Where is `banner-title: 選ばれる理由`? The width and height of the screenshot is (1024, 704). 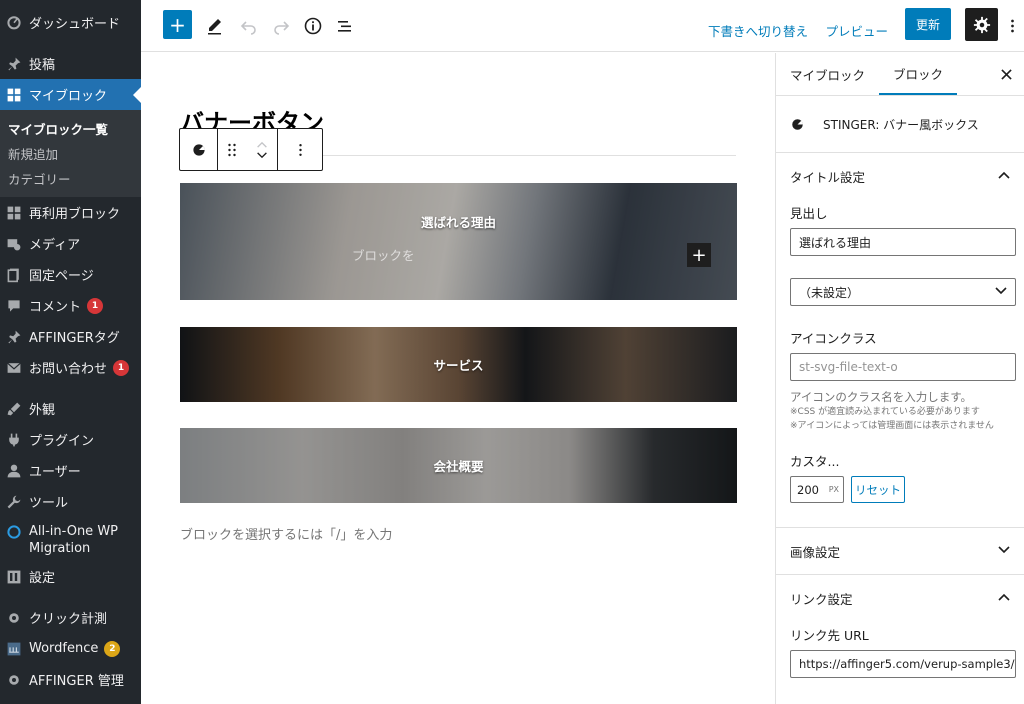
banner-title: 選ばれる理由 is located at coordinates (458, 222).